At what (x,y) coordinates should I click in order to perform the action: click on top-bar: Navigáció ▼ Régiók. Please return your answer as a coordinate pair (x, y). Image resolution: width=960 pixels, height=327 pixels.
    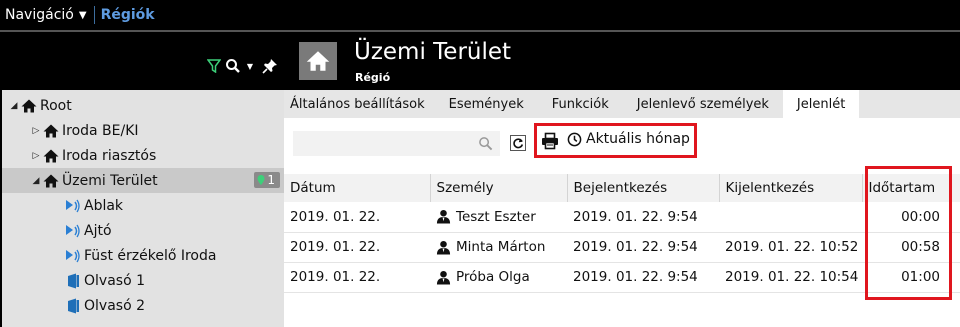
    Looking at the image, I should click on (480, 15).